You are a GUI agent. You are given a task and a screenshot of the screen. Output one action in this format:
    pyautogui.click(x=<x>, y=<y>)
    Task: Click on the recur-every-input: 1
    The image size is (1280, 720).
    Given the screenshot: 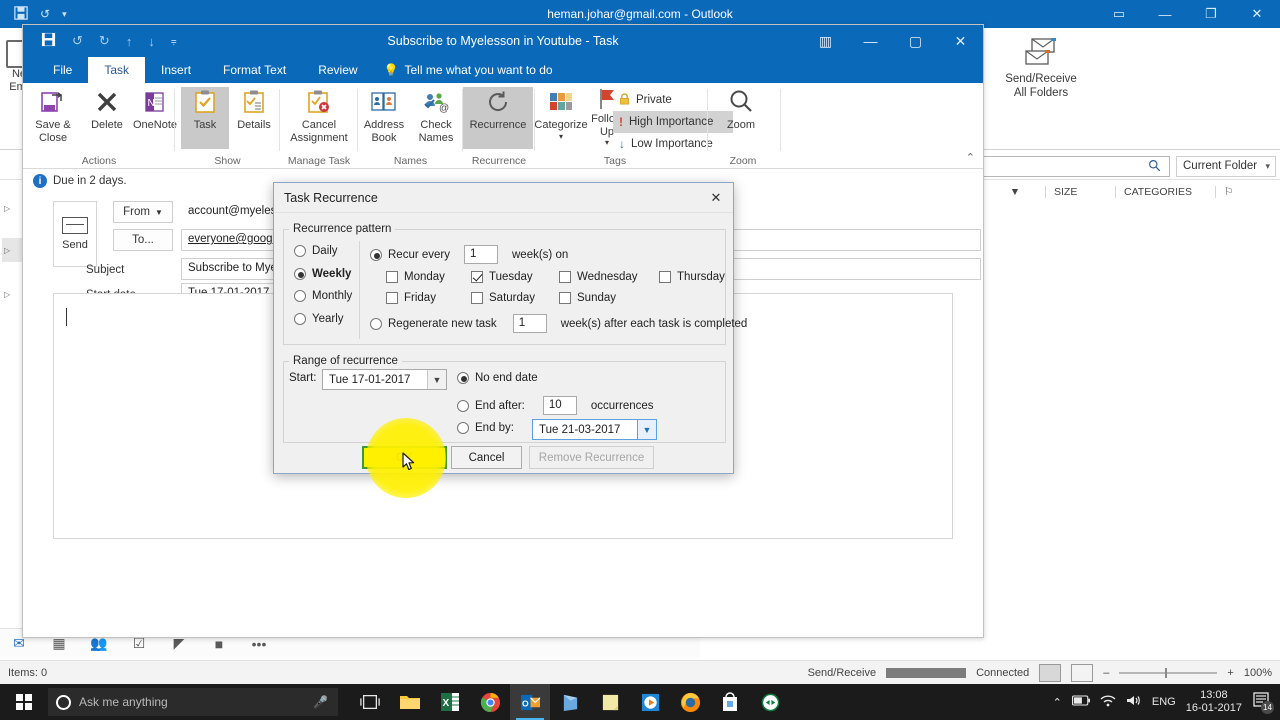 What is the action you would take?
    pyautogui.click(x=481, y=254)
    